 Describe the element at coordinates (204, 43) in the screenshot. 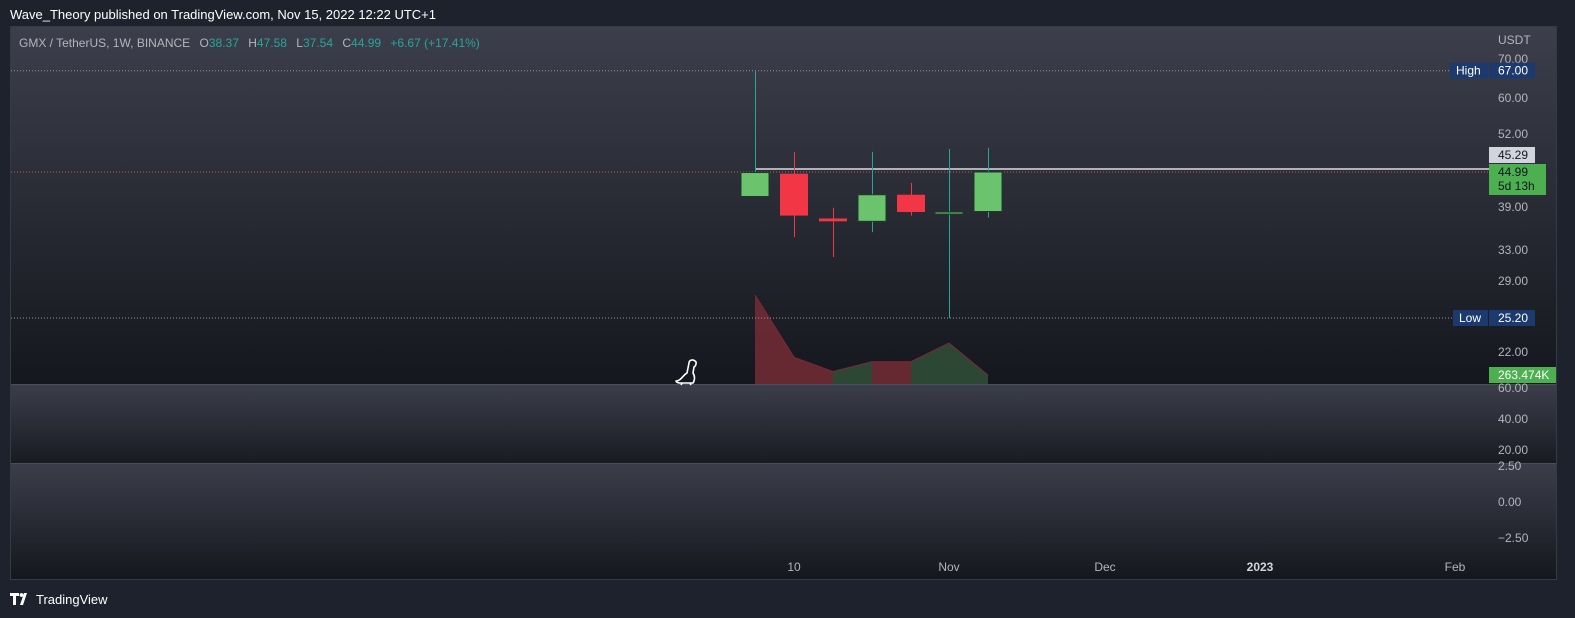

I see `open-label: O` at that location.